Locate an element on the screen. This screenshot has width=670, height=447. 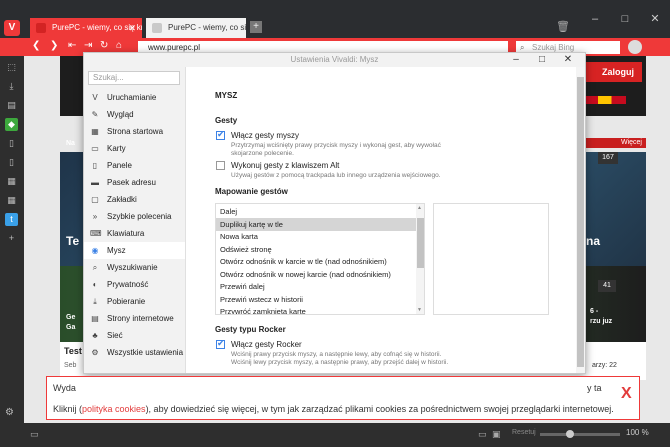
web-panel-icon: ◆ is located at coordinates (11, 124).